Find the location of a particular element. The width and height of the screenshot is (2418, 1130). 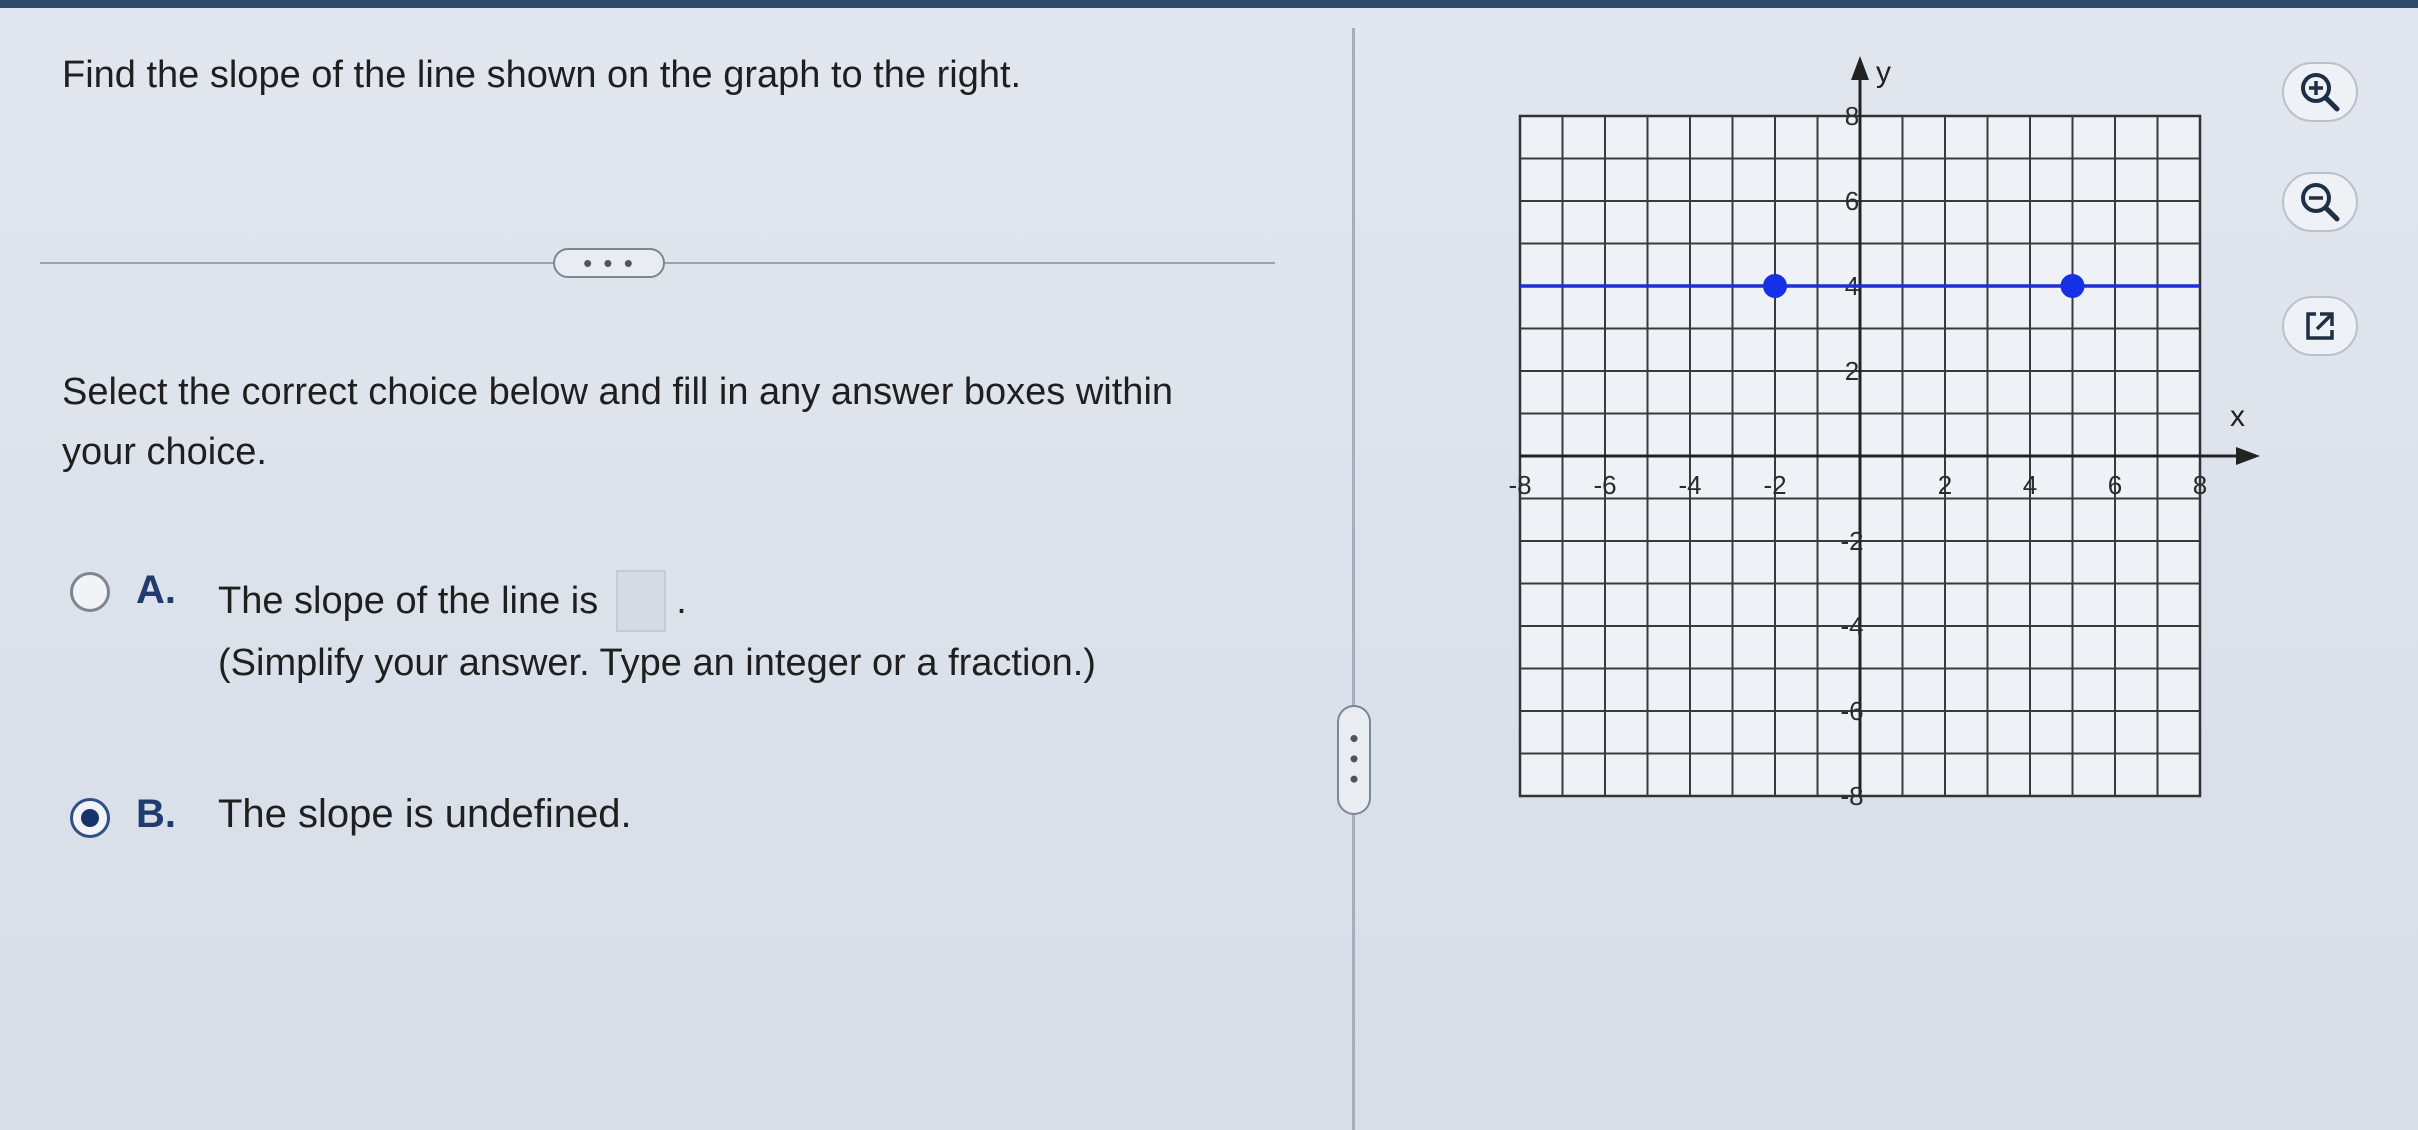

choice-a-radio is located at coordinates (90, 592).